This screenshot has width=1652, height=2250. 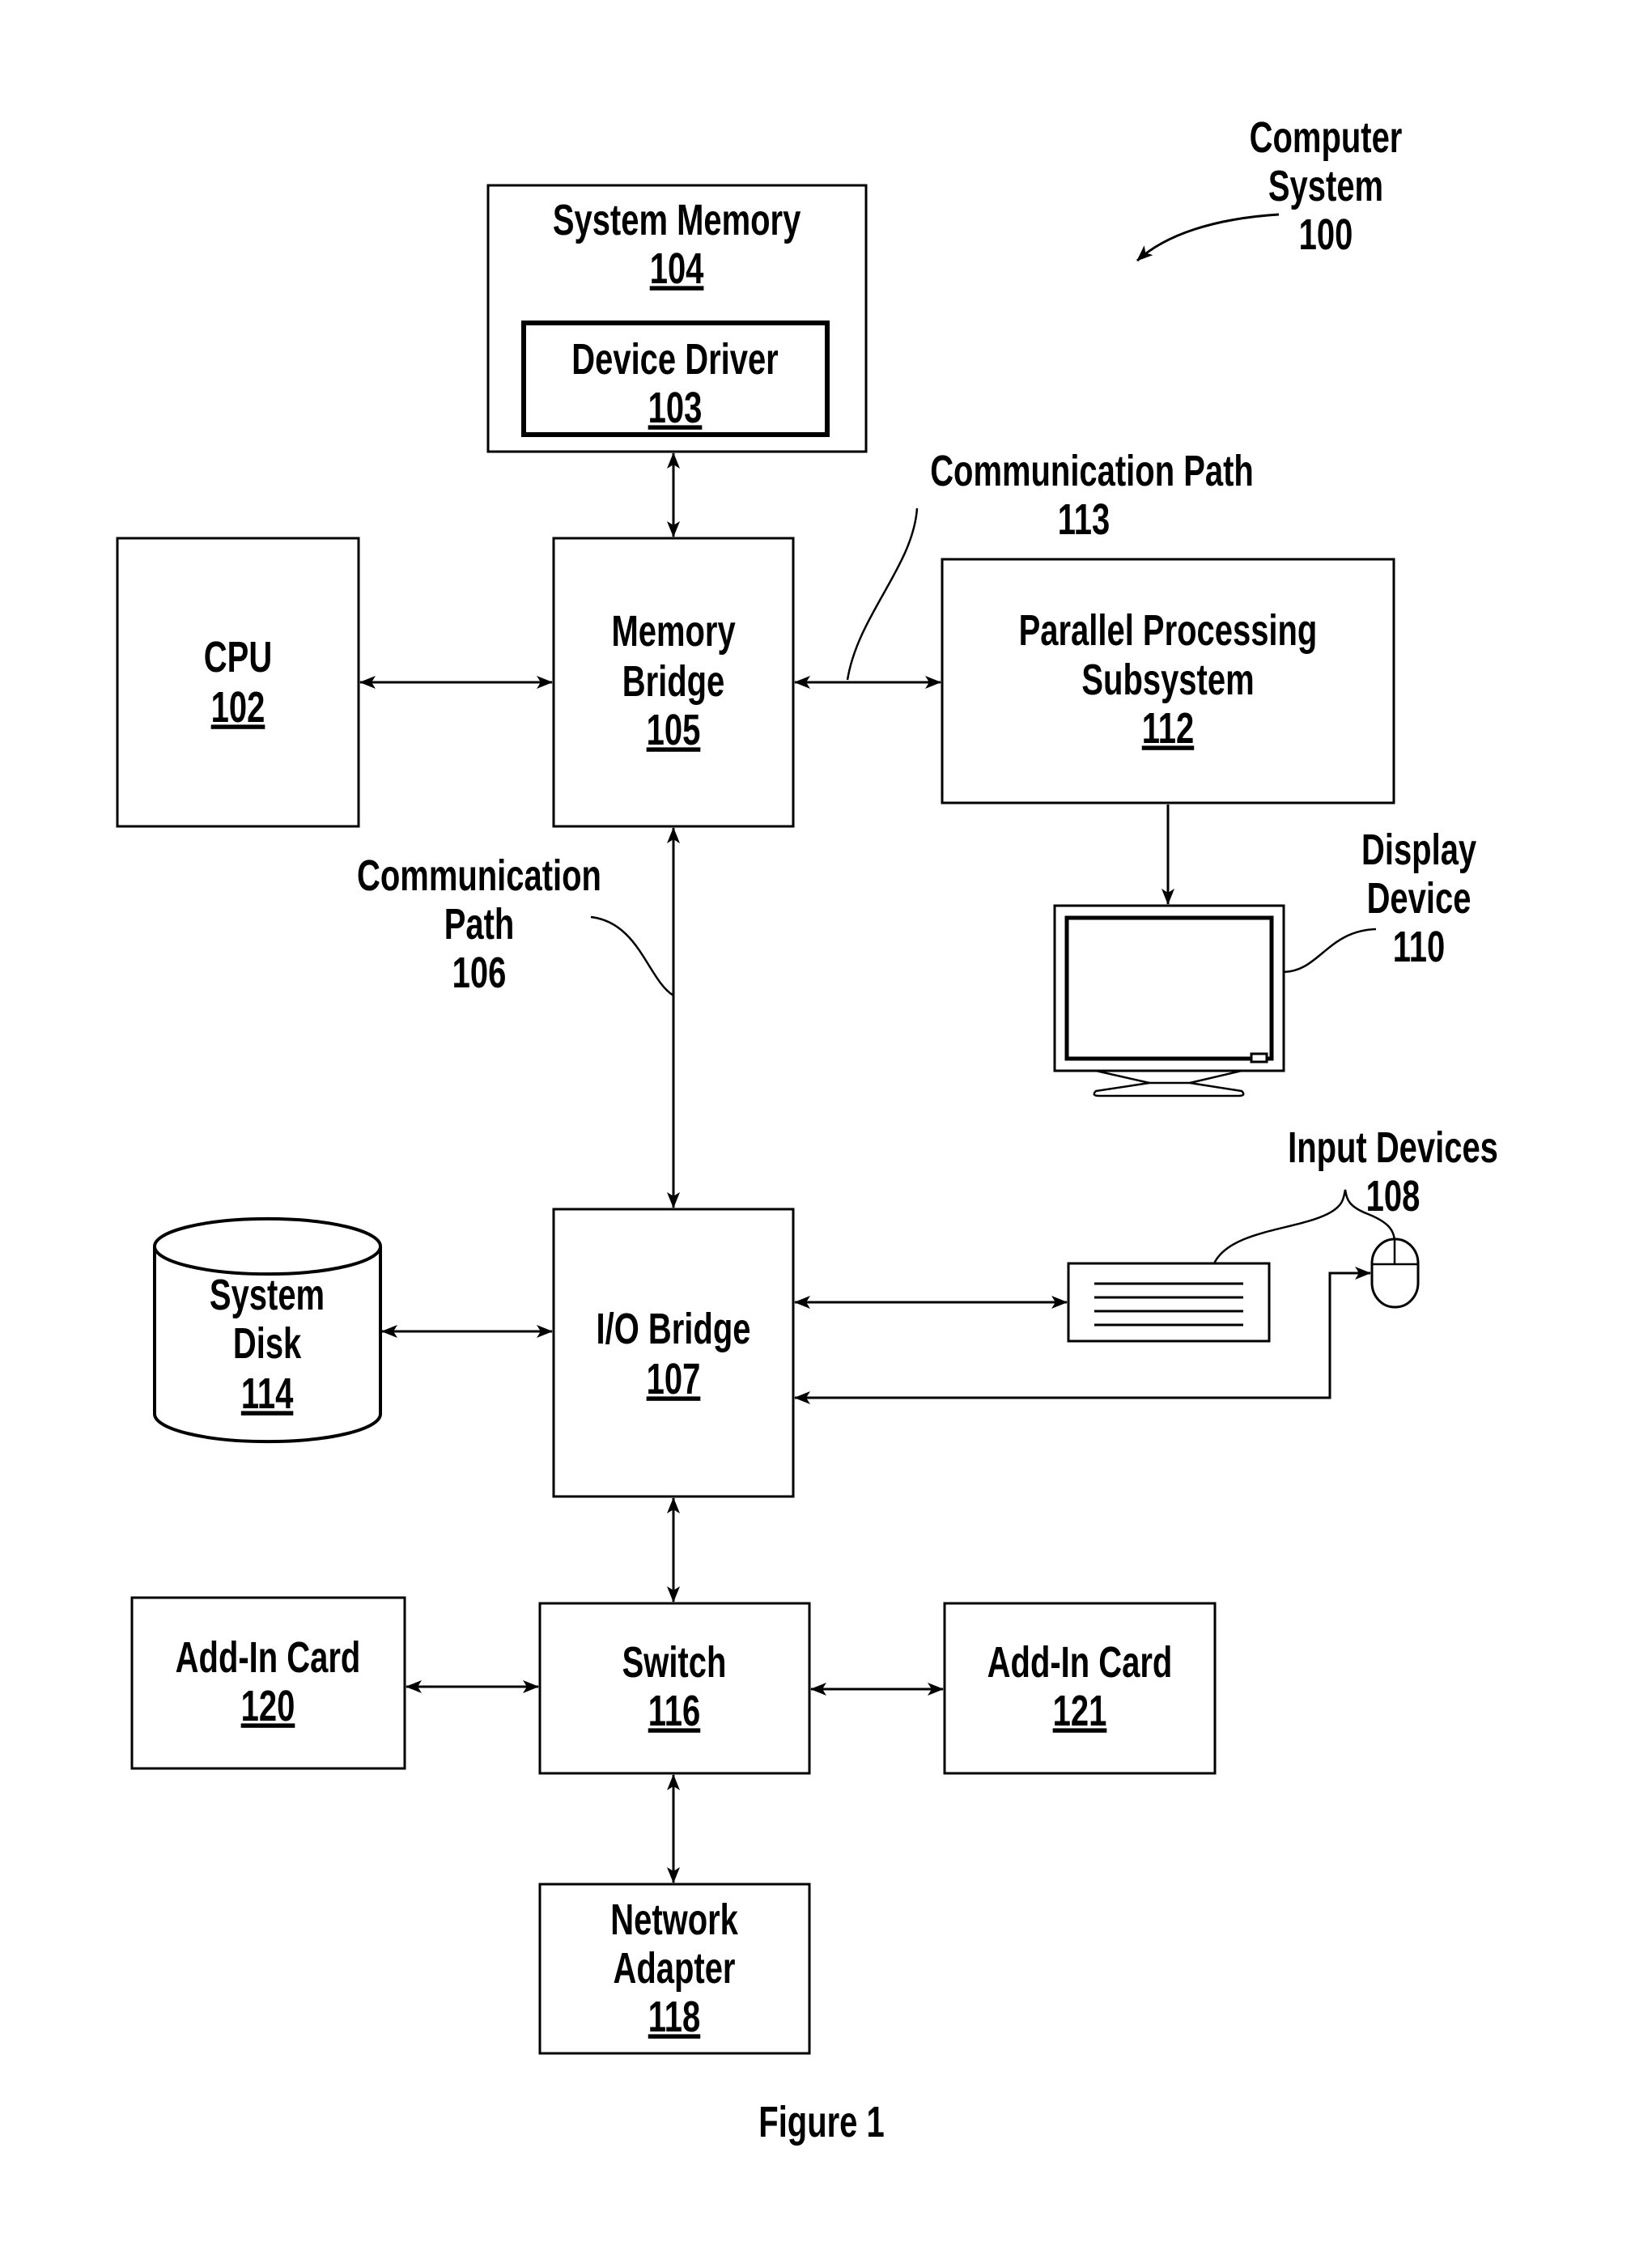 I want to click on system-disk-line1: System, so click(x=267, y=1295).